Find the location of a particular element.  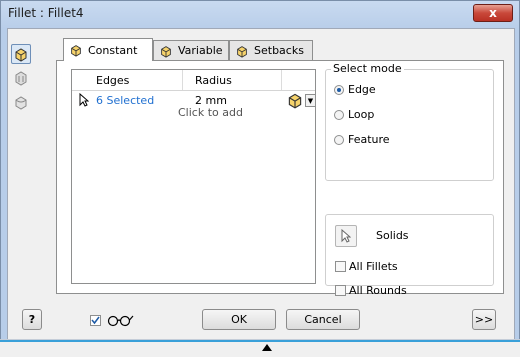

more-options-label: >> is located at coordinates (484, 319).